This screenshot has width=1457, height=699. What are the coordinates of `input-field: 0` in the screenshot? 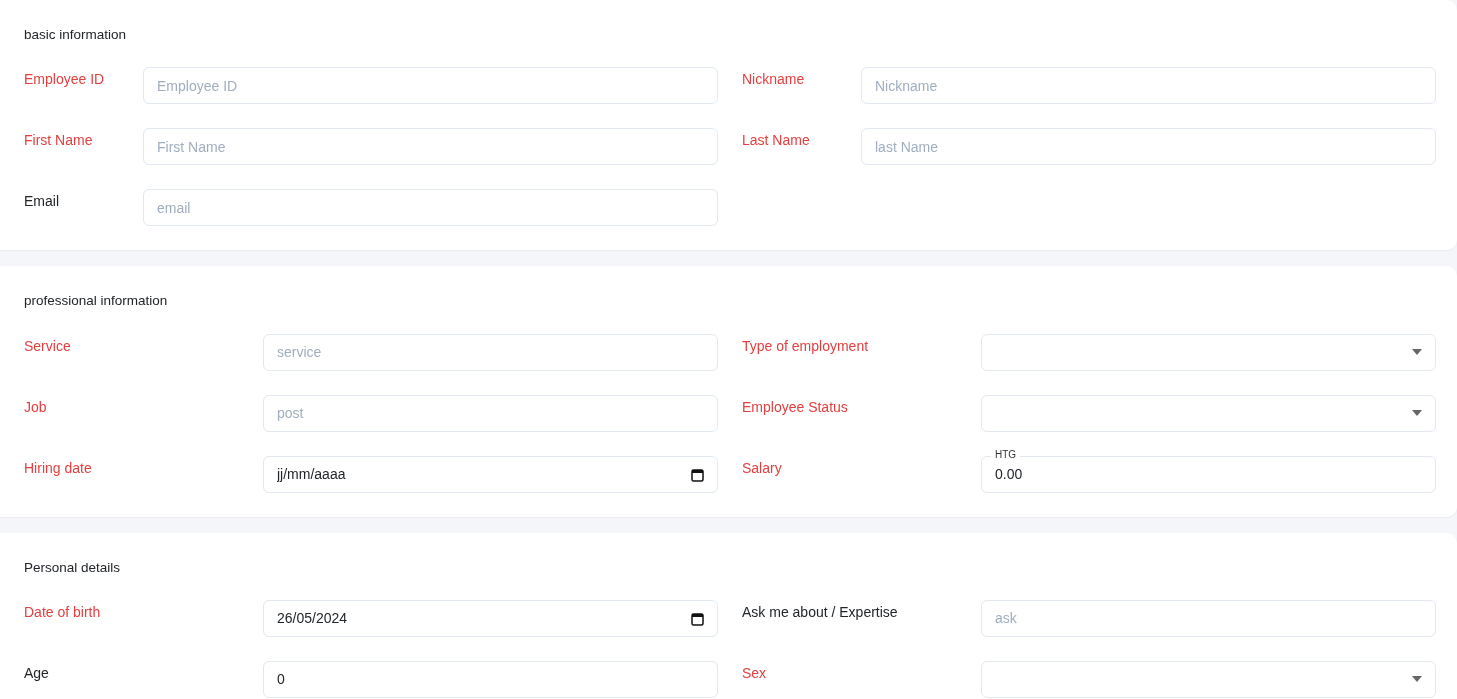 It's located at (490, 679).